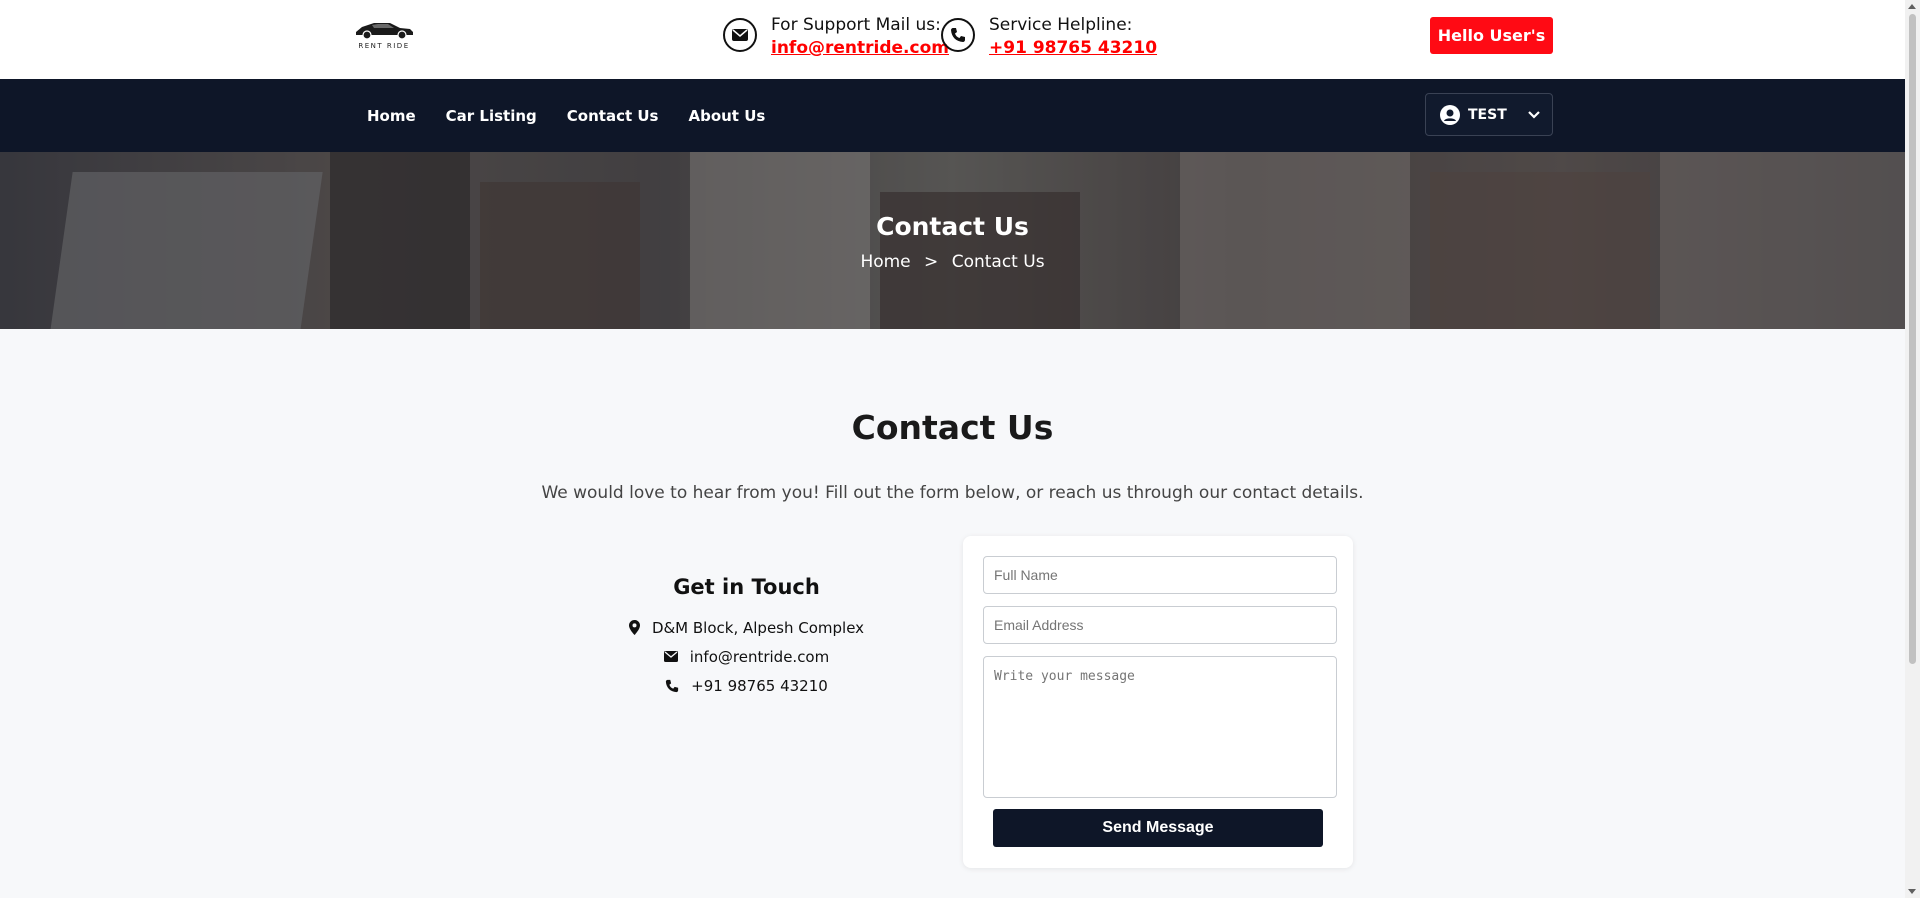  Describe the element at coordinates (740, 35) in the screenshot. I see `mail-icon` at that location.